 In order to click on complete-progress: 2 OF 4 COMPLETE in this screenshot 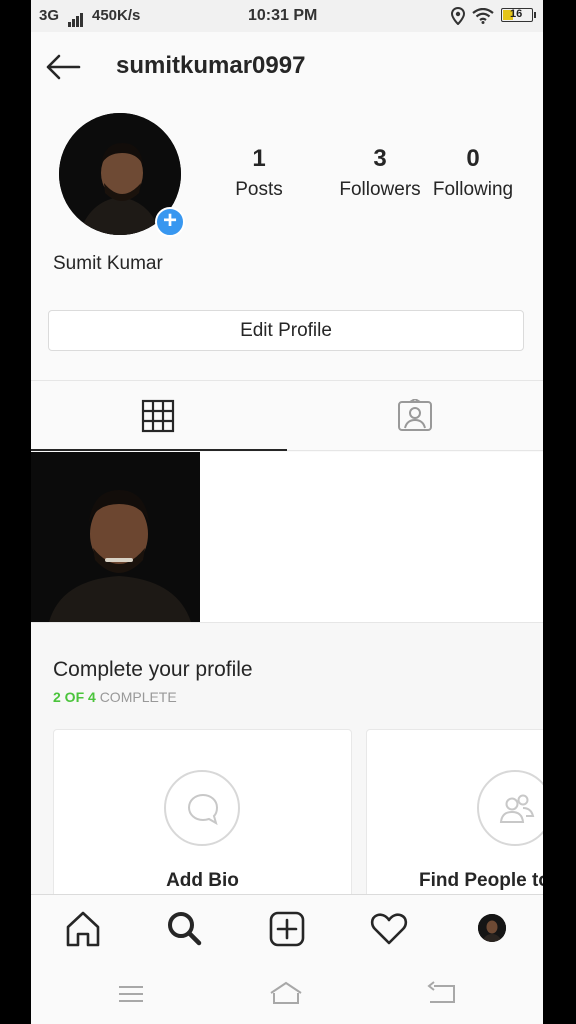, I will do `click(115, 697)`.